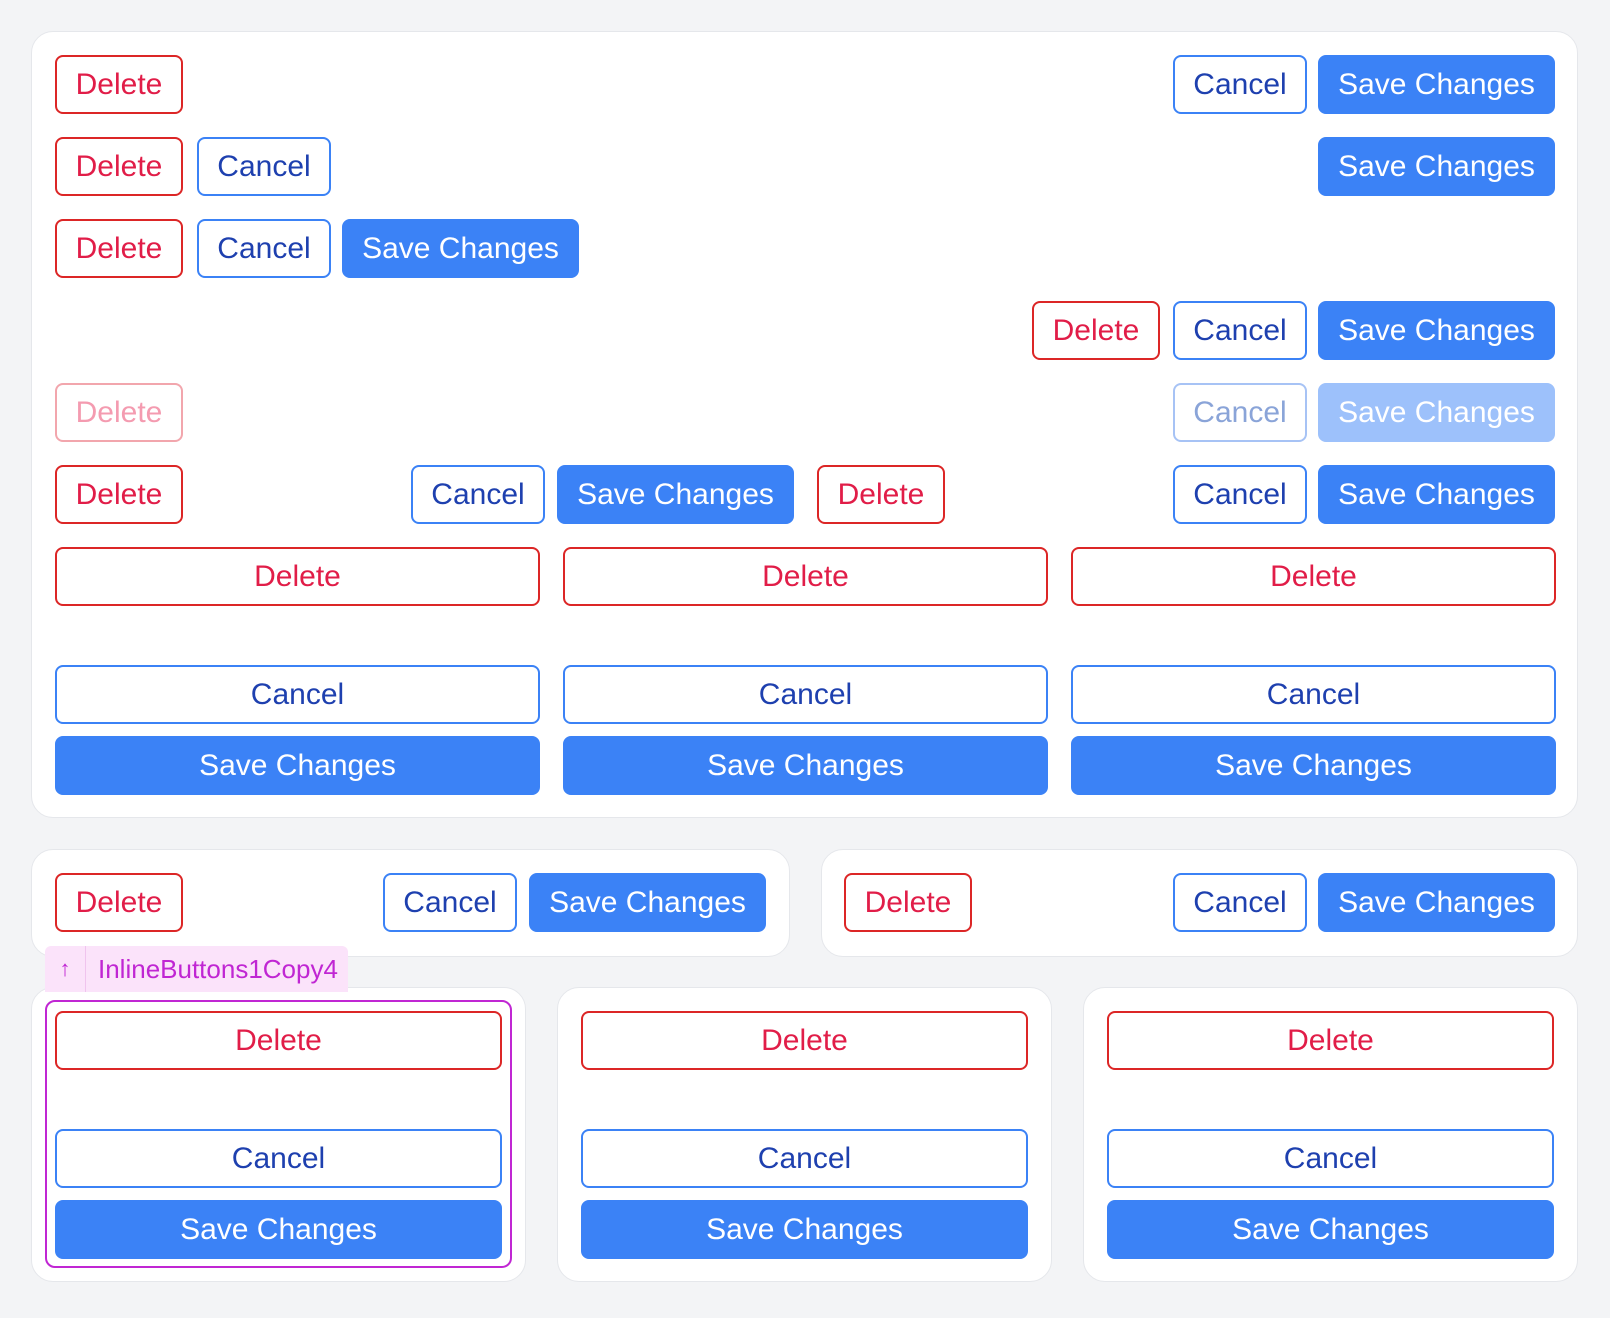 Image resolution: width=1610 pixels, height=1318 pixels. Describe the element at coordinates (65, 969) in the screenshot. I see `arrow-up-icon: ↑` at that location.